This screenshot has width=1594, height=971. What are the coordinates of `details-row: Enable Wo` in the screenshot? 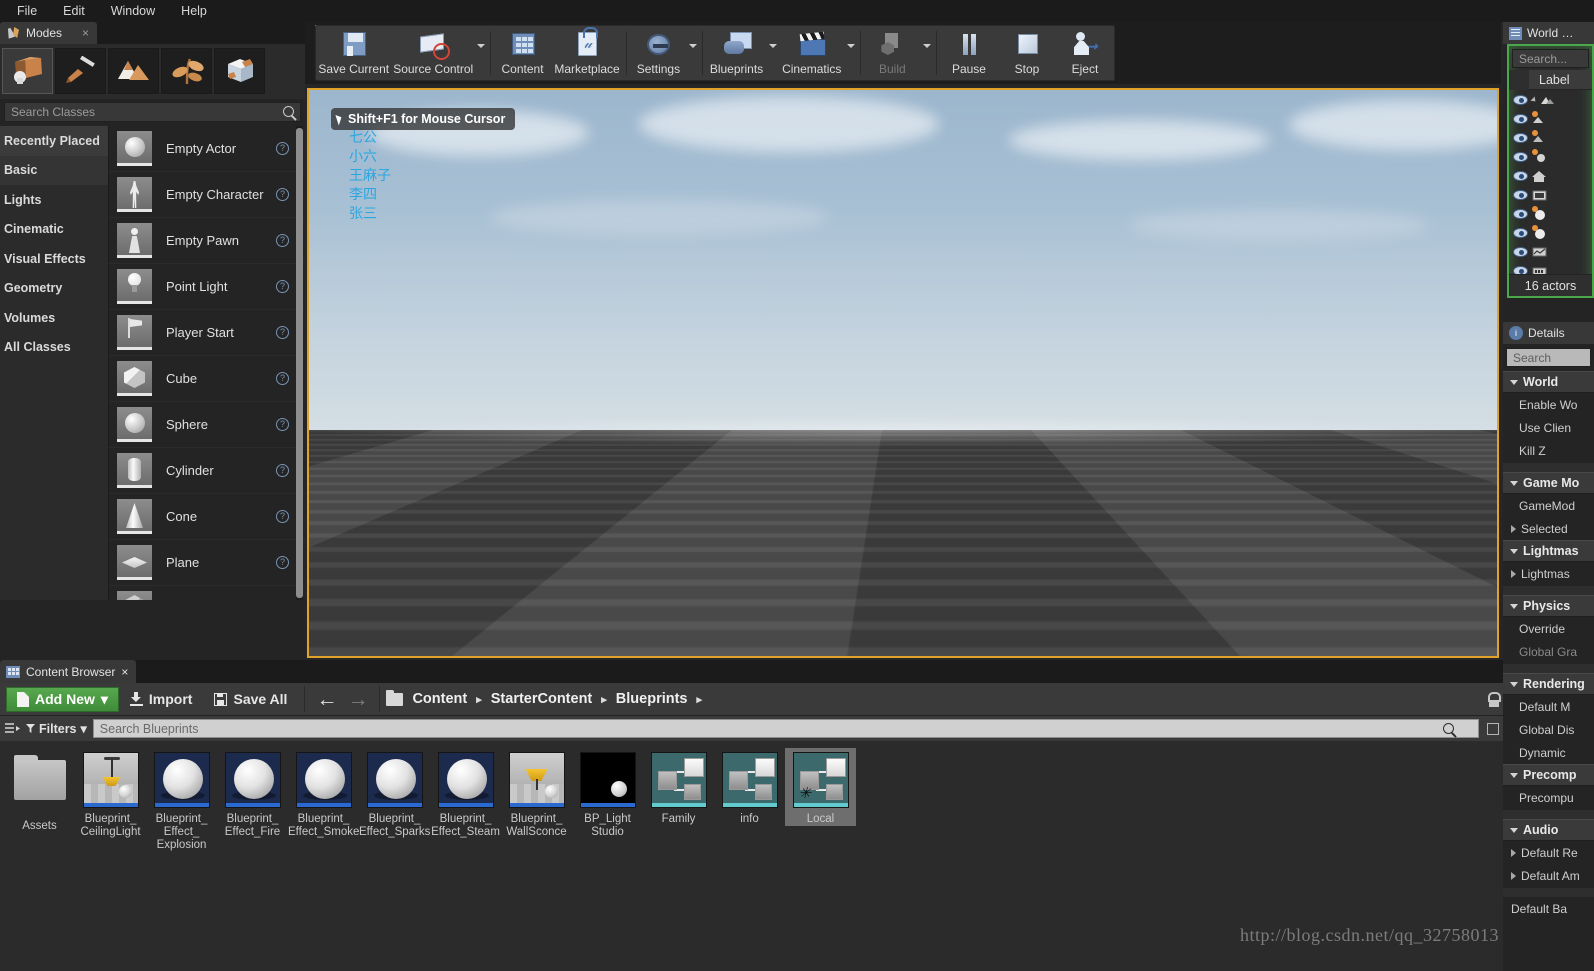 It's located at (1548, 404).